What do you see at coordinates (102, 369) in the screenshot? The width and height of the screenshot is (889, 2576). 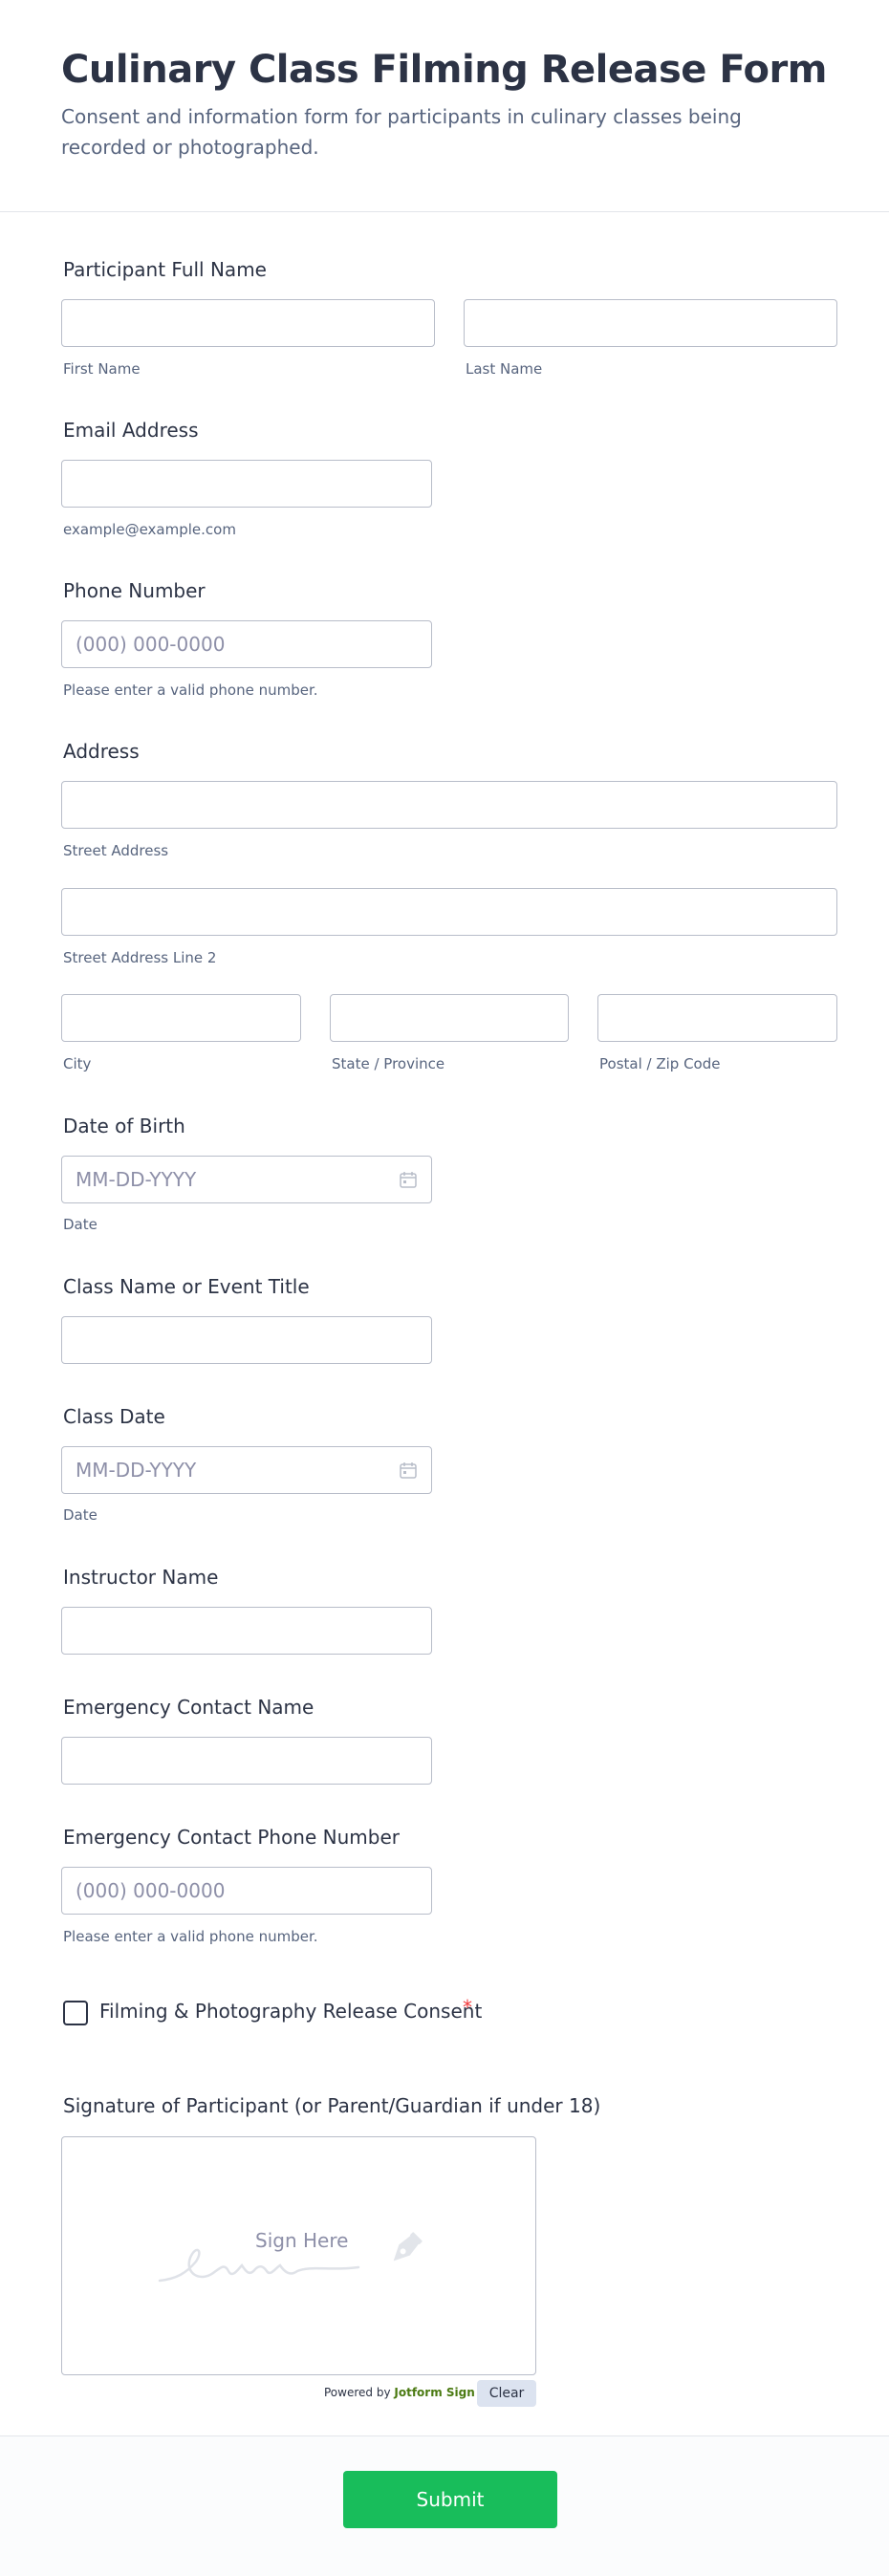 I see `first-name-sublabel: First Name` at bounding box center [102, 369].